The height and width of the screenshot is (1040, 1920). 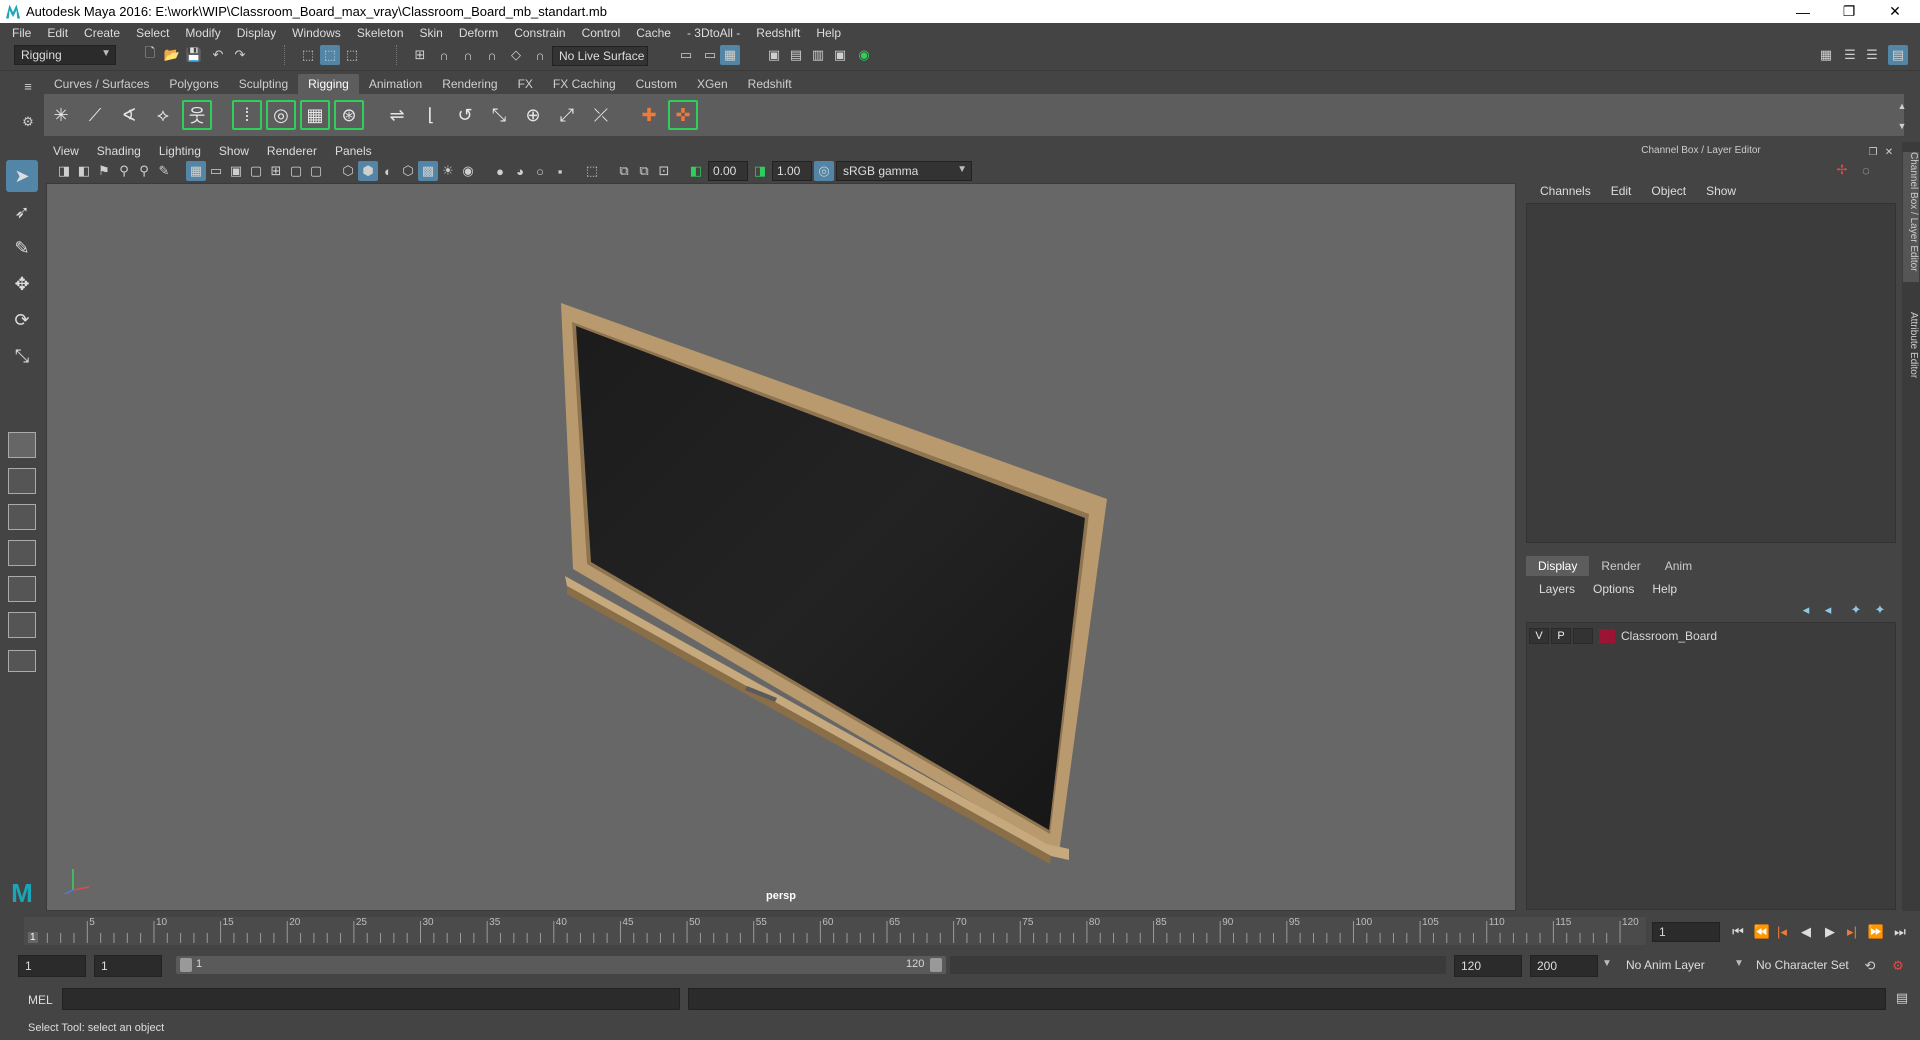 I want to click on playback-end-field: 120, so click(x=1488, y=966).